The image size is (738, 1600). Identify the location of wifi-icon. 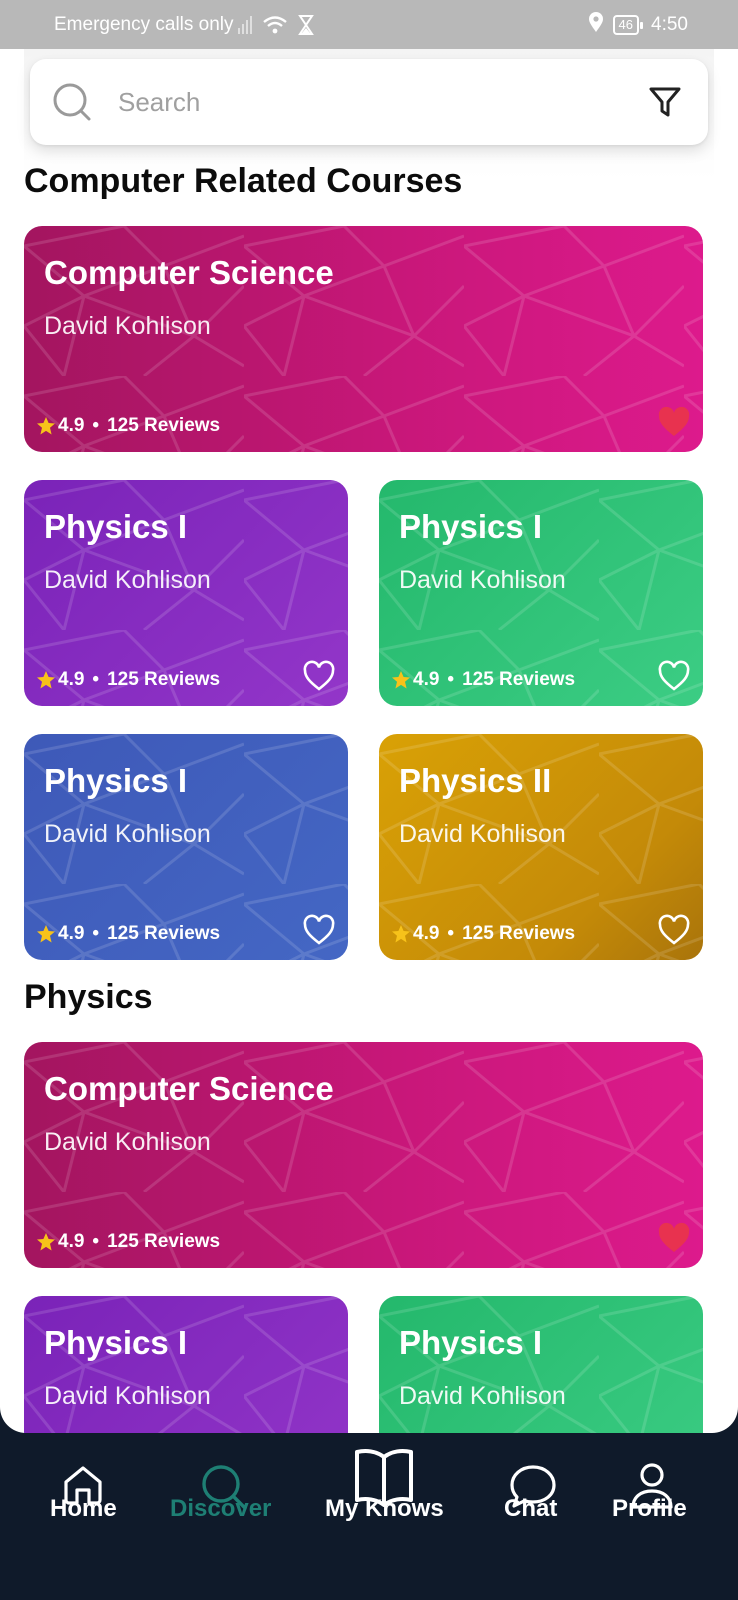
(275, 25).